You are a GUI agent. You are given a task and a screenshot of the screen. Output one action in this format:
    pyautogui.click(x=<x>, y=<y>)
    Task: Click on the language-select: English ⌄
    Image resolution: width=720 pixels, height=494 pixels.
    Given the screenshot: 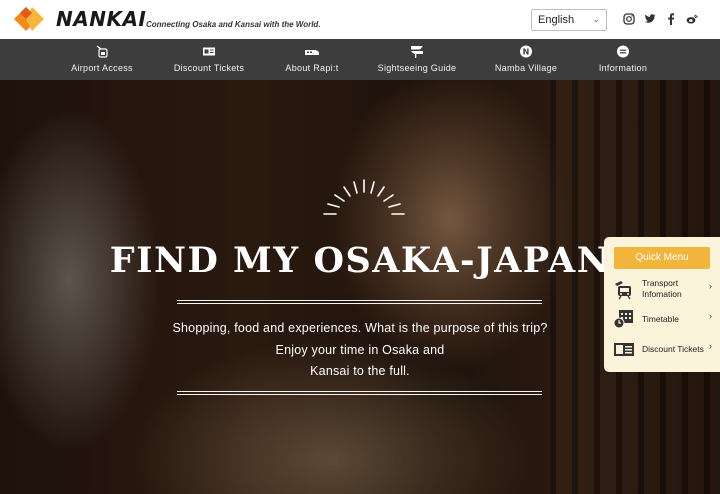 What is the action you would take?
    pyautogui.click(x=569, y=20)
    